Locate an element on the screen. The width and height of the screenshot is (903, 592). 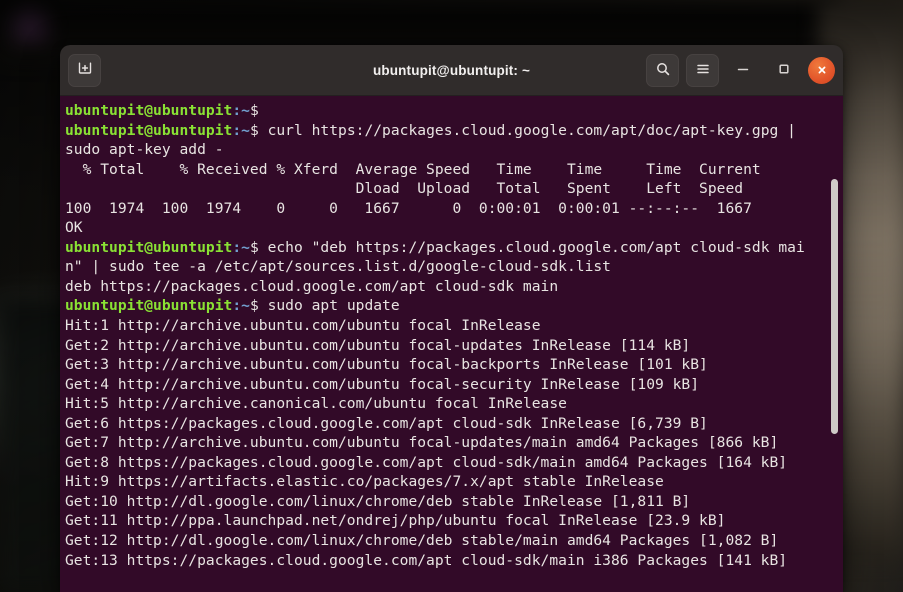
search-button is located at coordinates (662, 70).